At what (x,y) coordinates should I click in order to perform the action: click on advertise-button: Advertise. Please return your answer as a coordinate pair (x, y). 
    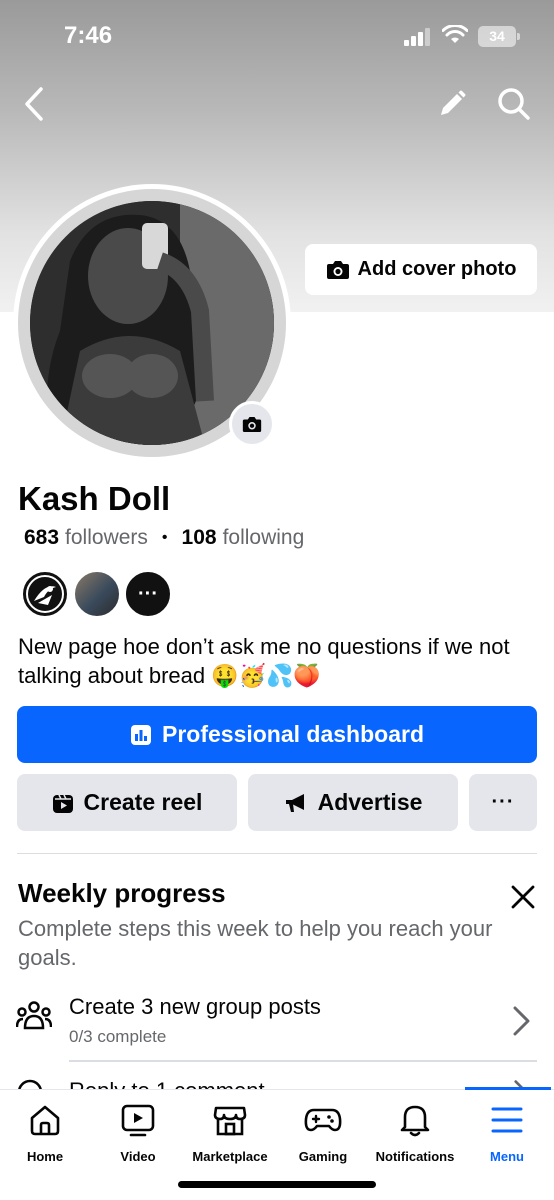
    Looking at the image, I should click on (353, 802).